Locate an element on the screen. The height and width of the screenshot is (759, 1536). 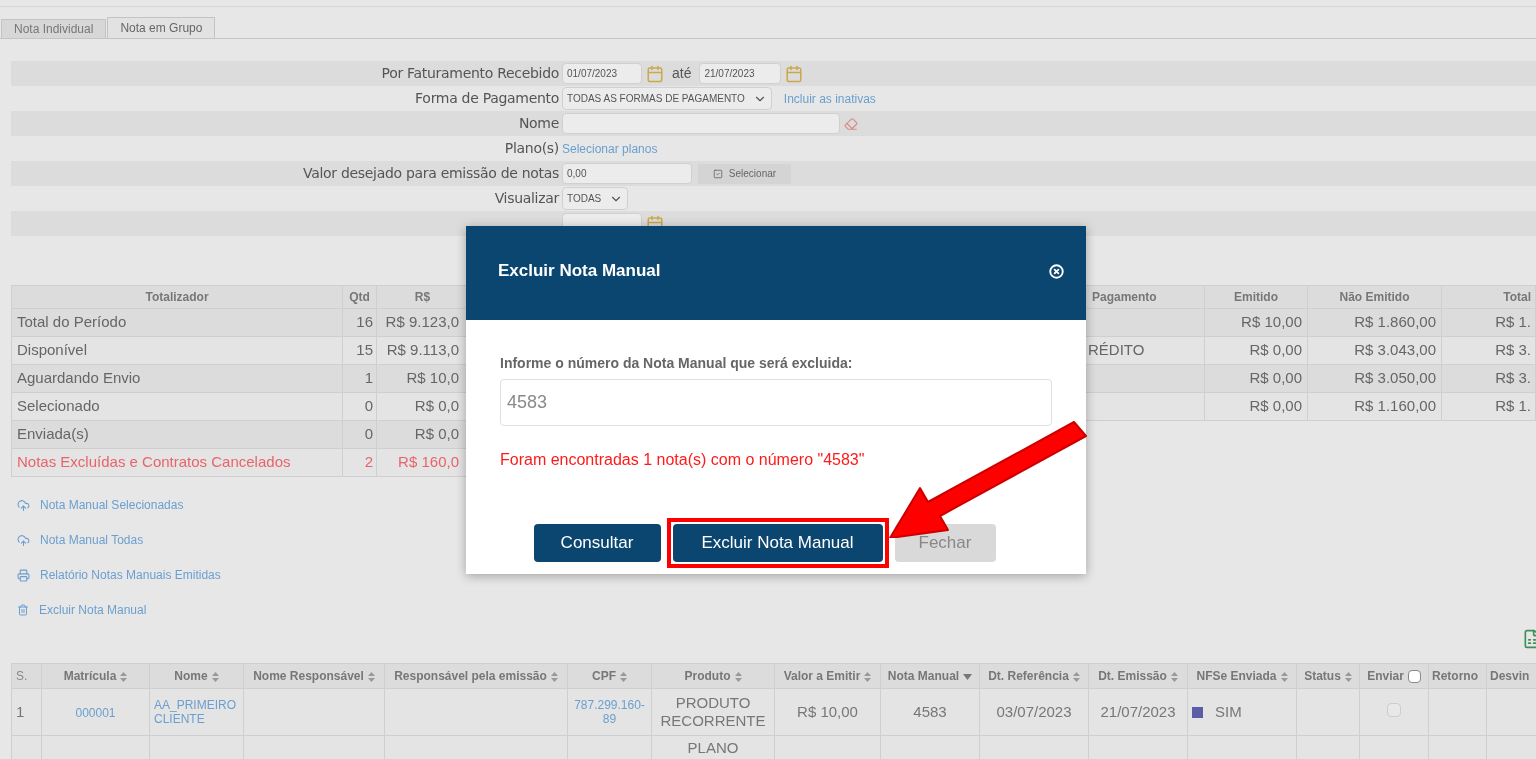
column-header: S. is located at coordinates (22, 676).